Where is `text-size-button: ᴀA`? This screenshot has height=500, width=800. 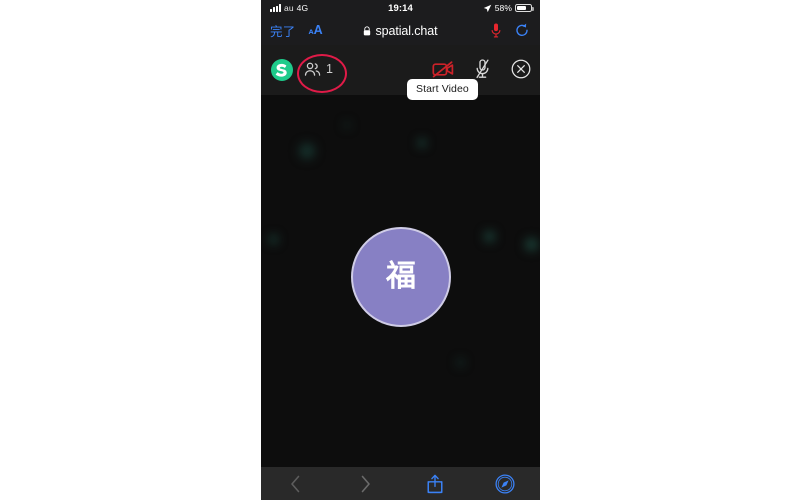
text-size-button: ᴀA is located at coordinates (316, 30).